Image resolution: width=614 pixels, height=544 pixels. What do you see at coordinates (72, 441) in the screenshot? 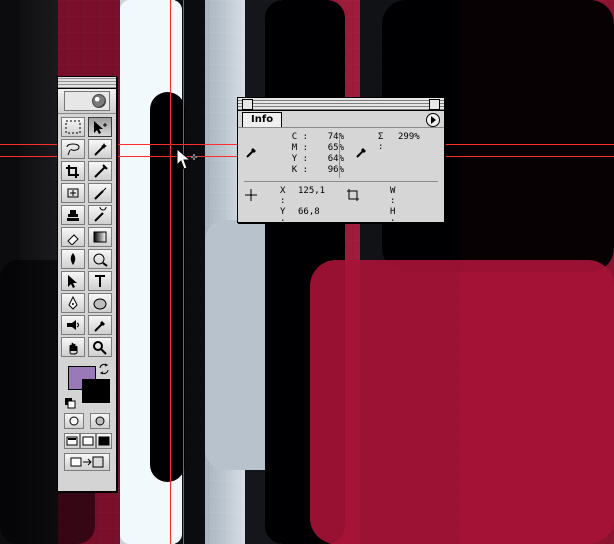
I see `standard-screen-mode-button` at bounding box center [72, 441].